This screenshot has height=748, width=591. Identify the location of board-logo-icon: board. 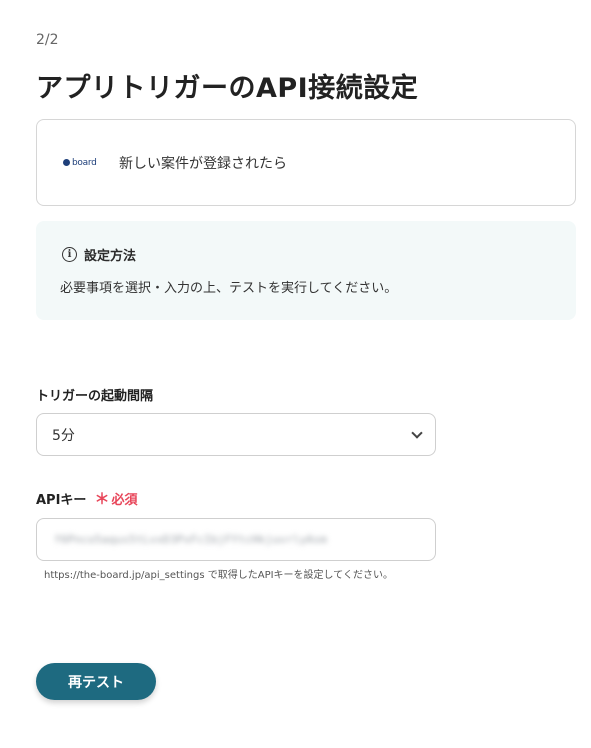
(82, 163).